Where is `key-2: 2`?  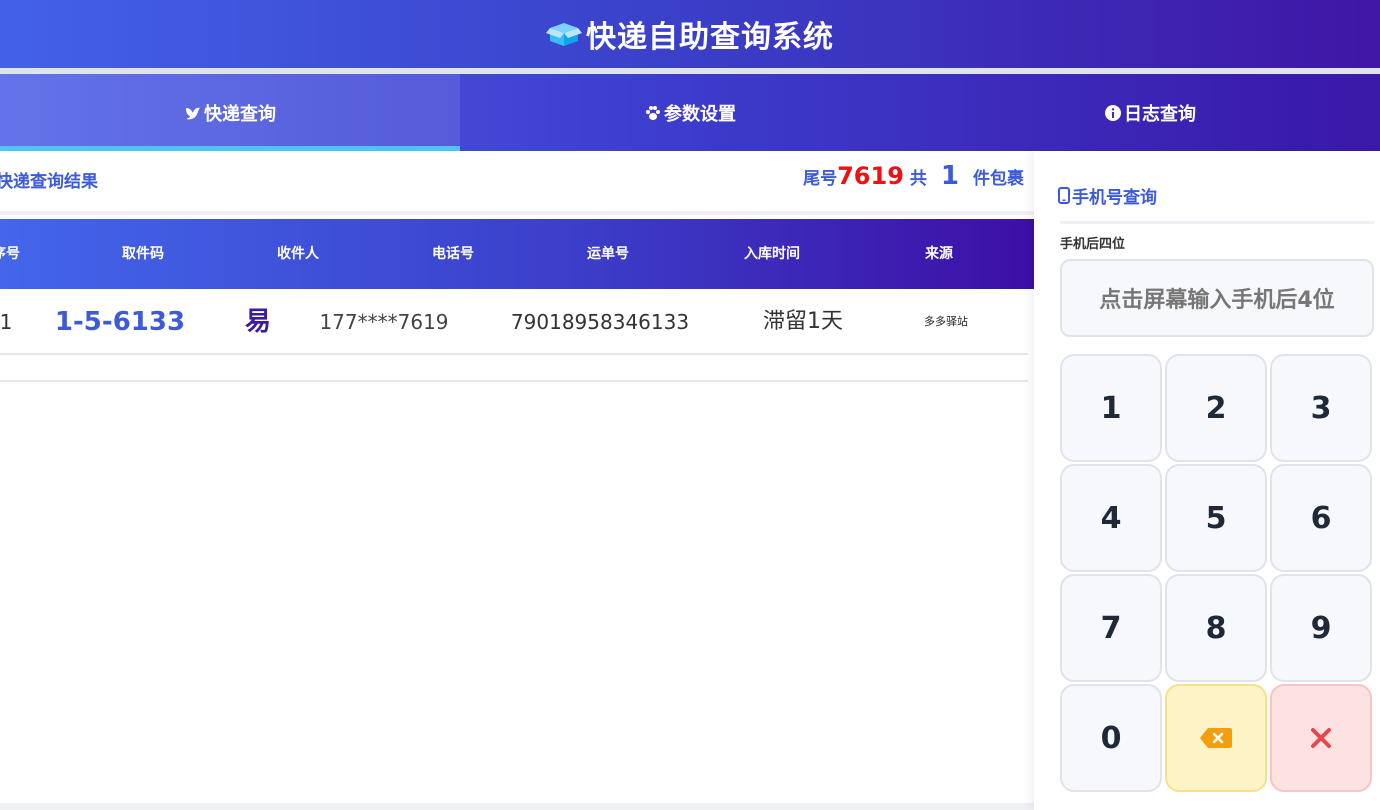 key-2: 2 is located at coordinates (1216, 408).